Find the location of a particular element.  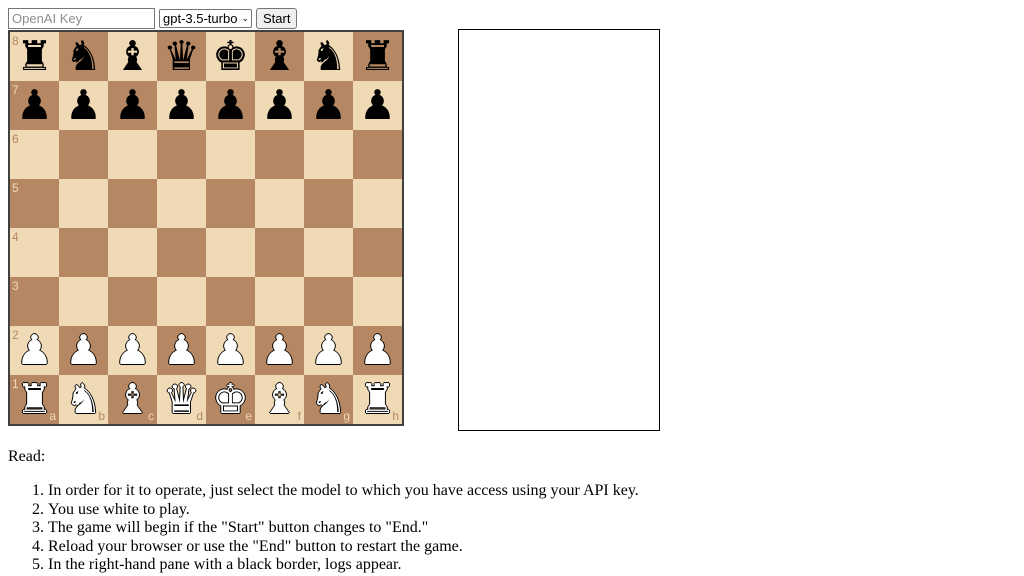

square-h2: ♟ is located at coordinates (377, 350).